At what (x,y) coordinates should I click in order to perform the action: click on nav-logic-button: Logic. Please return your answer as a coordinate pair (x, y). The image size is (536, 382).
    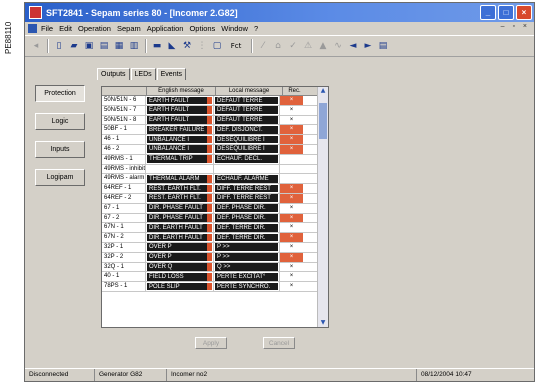
    Looking at the image, I should click on (60, 121).